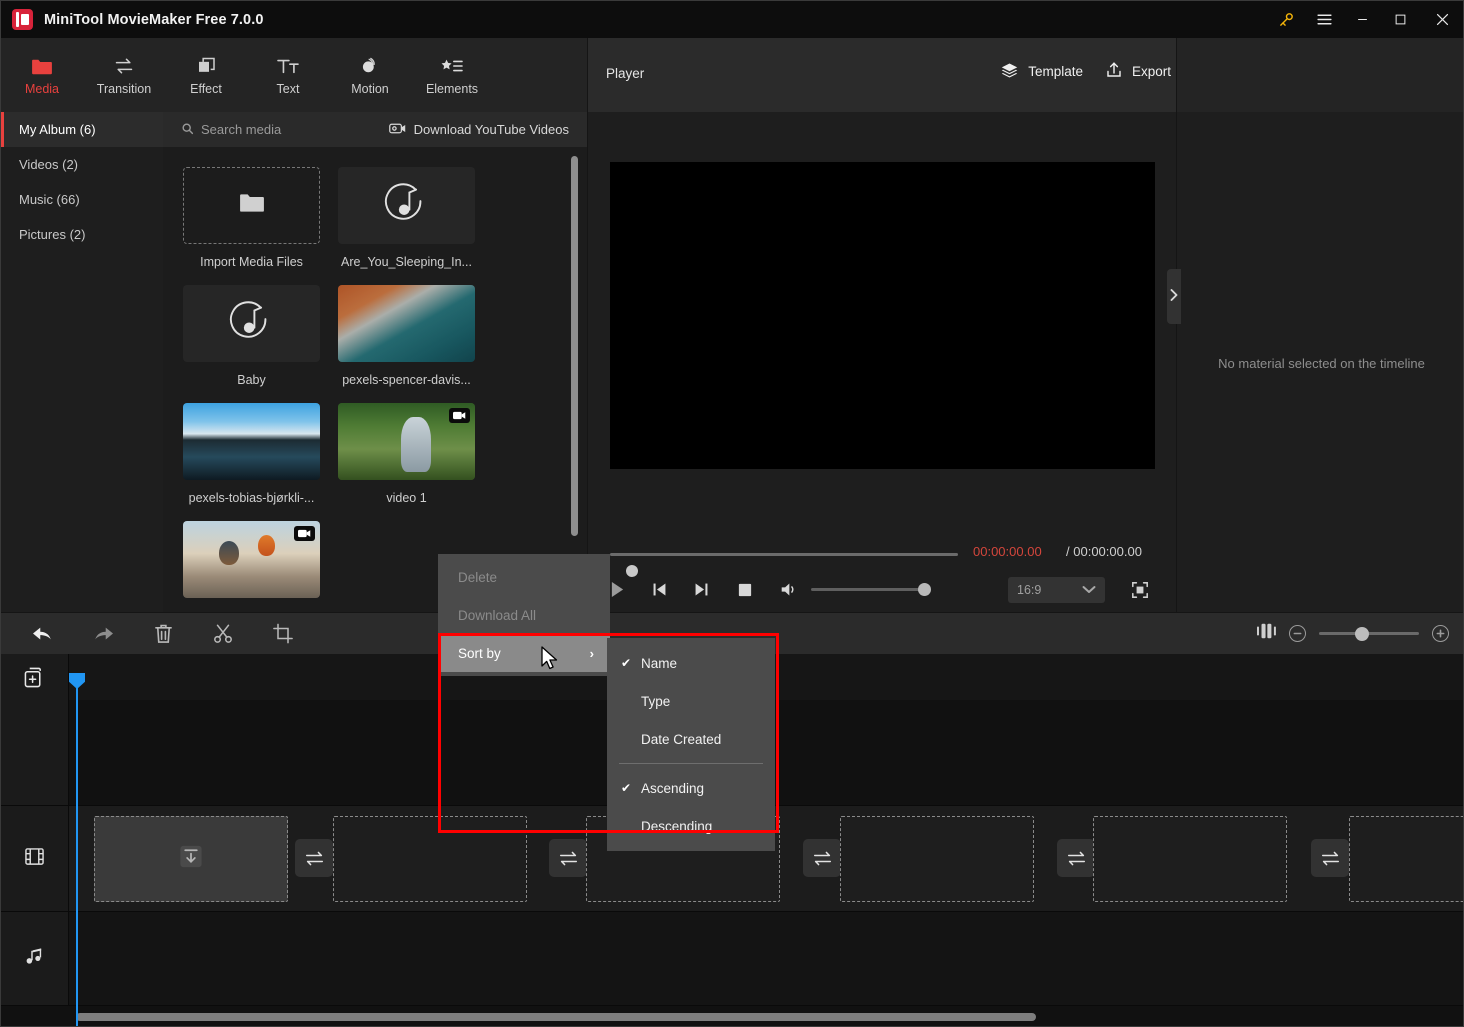 This screenshot has width=1464, height=1027. I want to click on redo-button, so click(103, 634).